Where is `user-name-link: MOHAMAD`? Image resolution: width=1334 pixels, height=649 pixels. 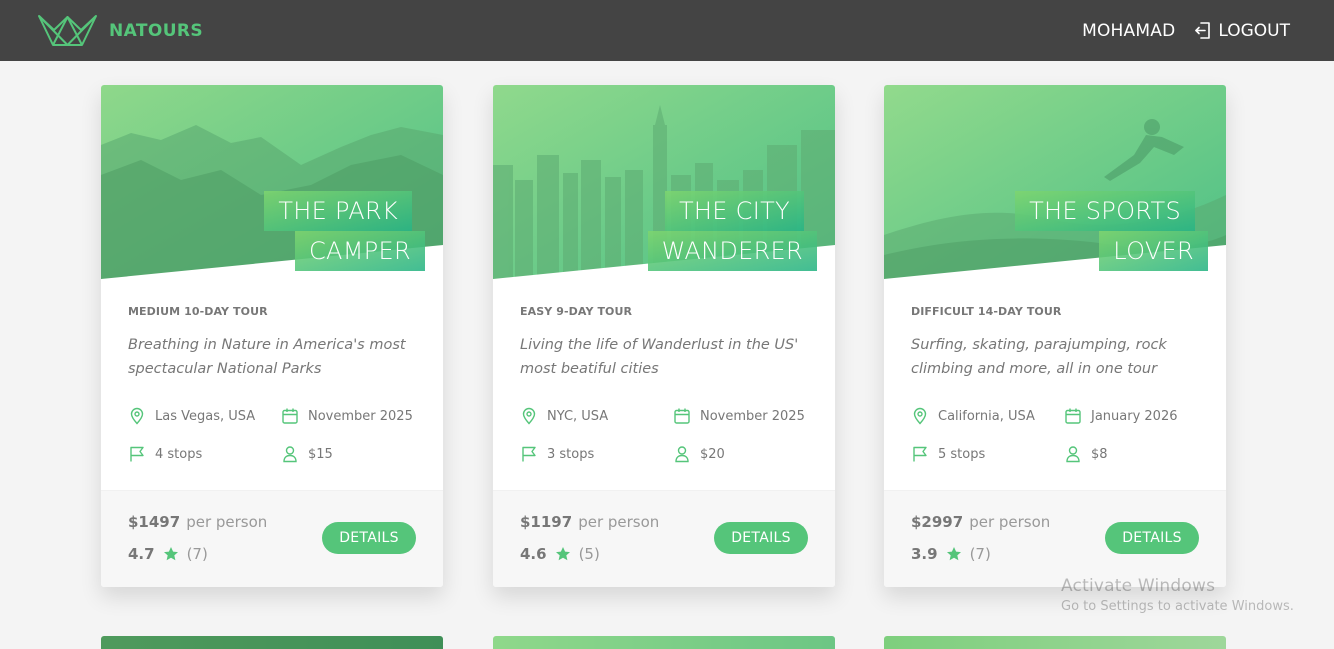
user-name-link: MOHAMAD is located at coordinates (1128, 31).